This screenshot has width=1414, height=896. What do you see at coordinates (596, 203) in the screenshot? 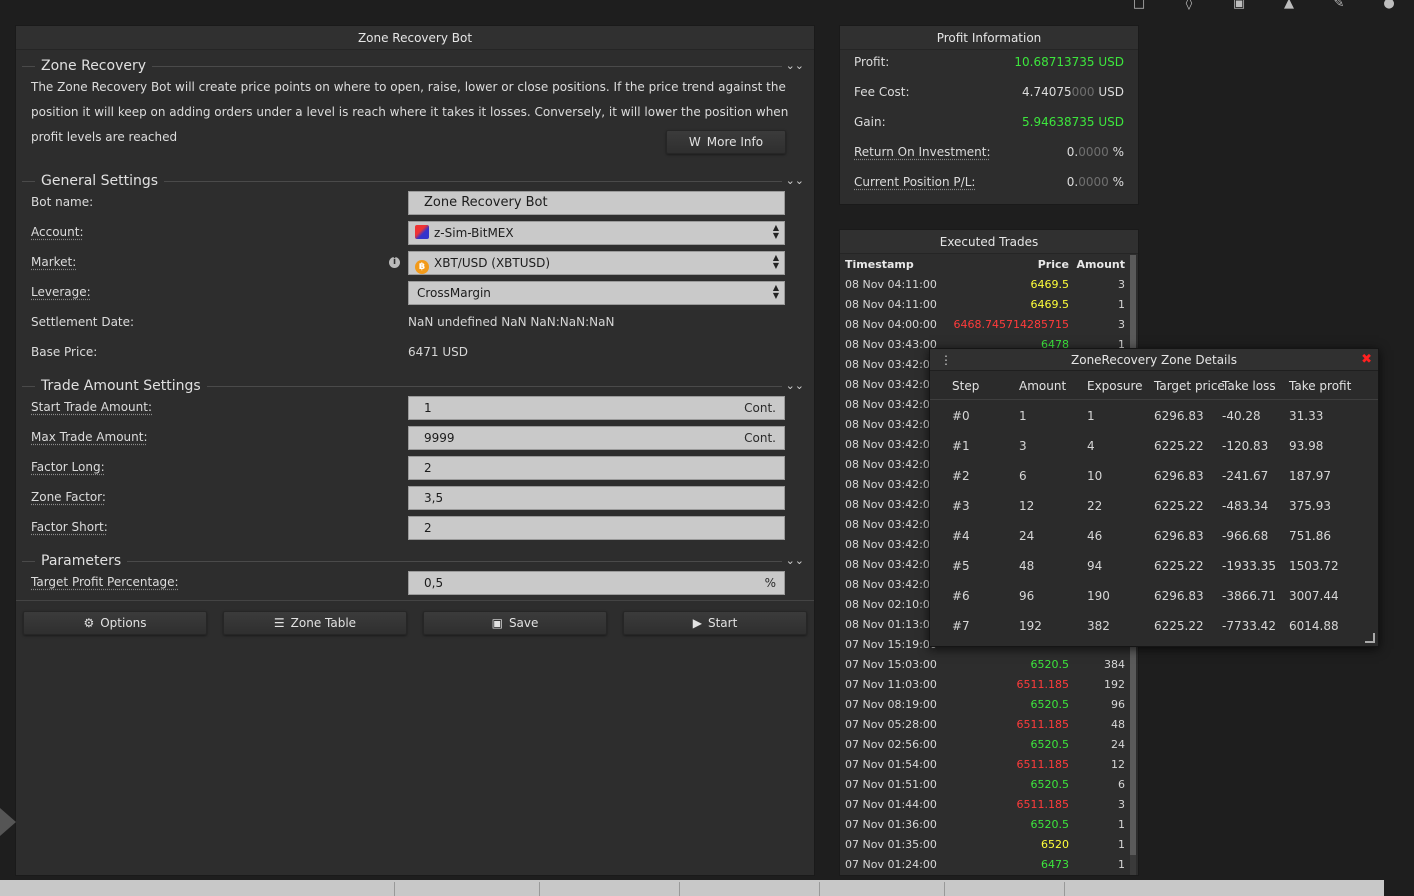
I see `bot-name-input: Zone Recovery Bot` at bounding box center [596, 203].